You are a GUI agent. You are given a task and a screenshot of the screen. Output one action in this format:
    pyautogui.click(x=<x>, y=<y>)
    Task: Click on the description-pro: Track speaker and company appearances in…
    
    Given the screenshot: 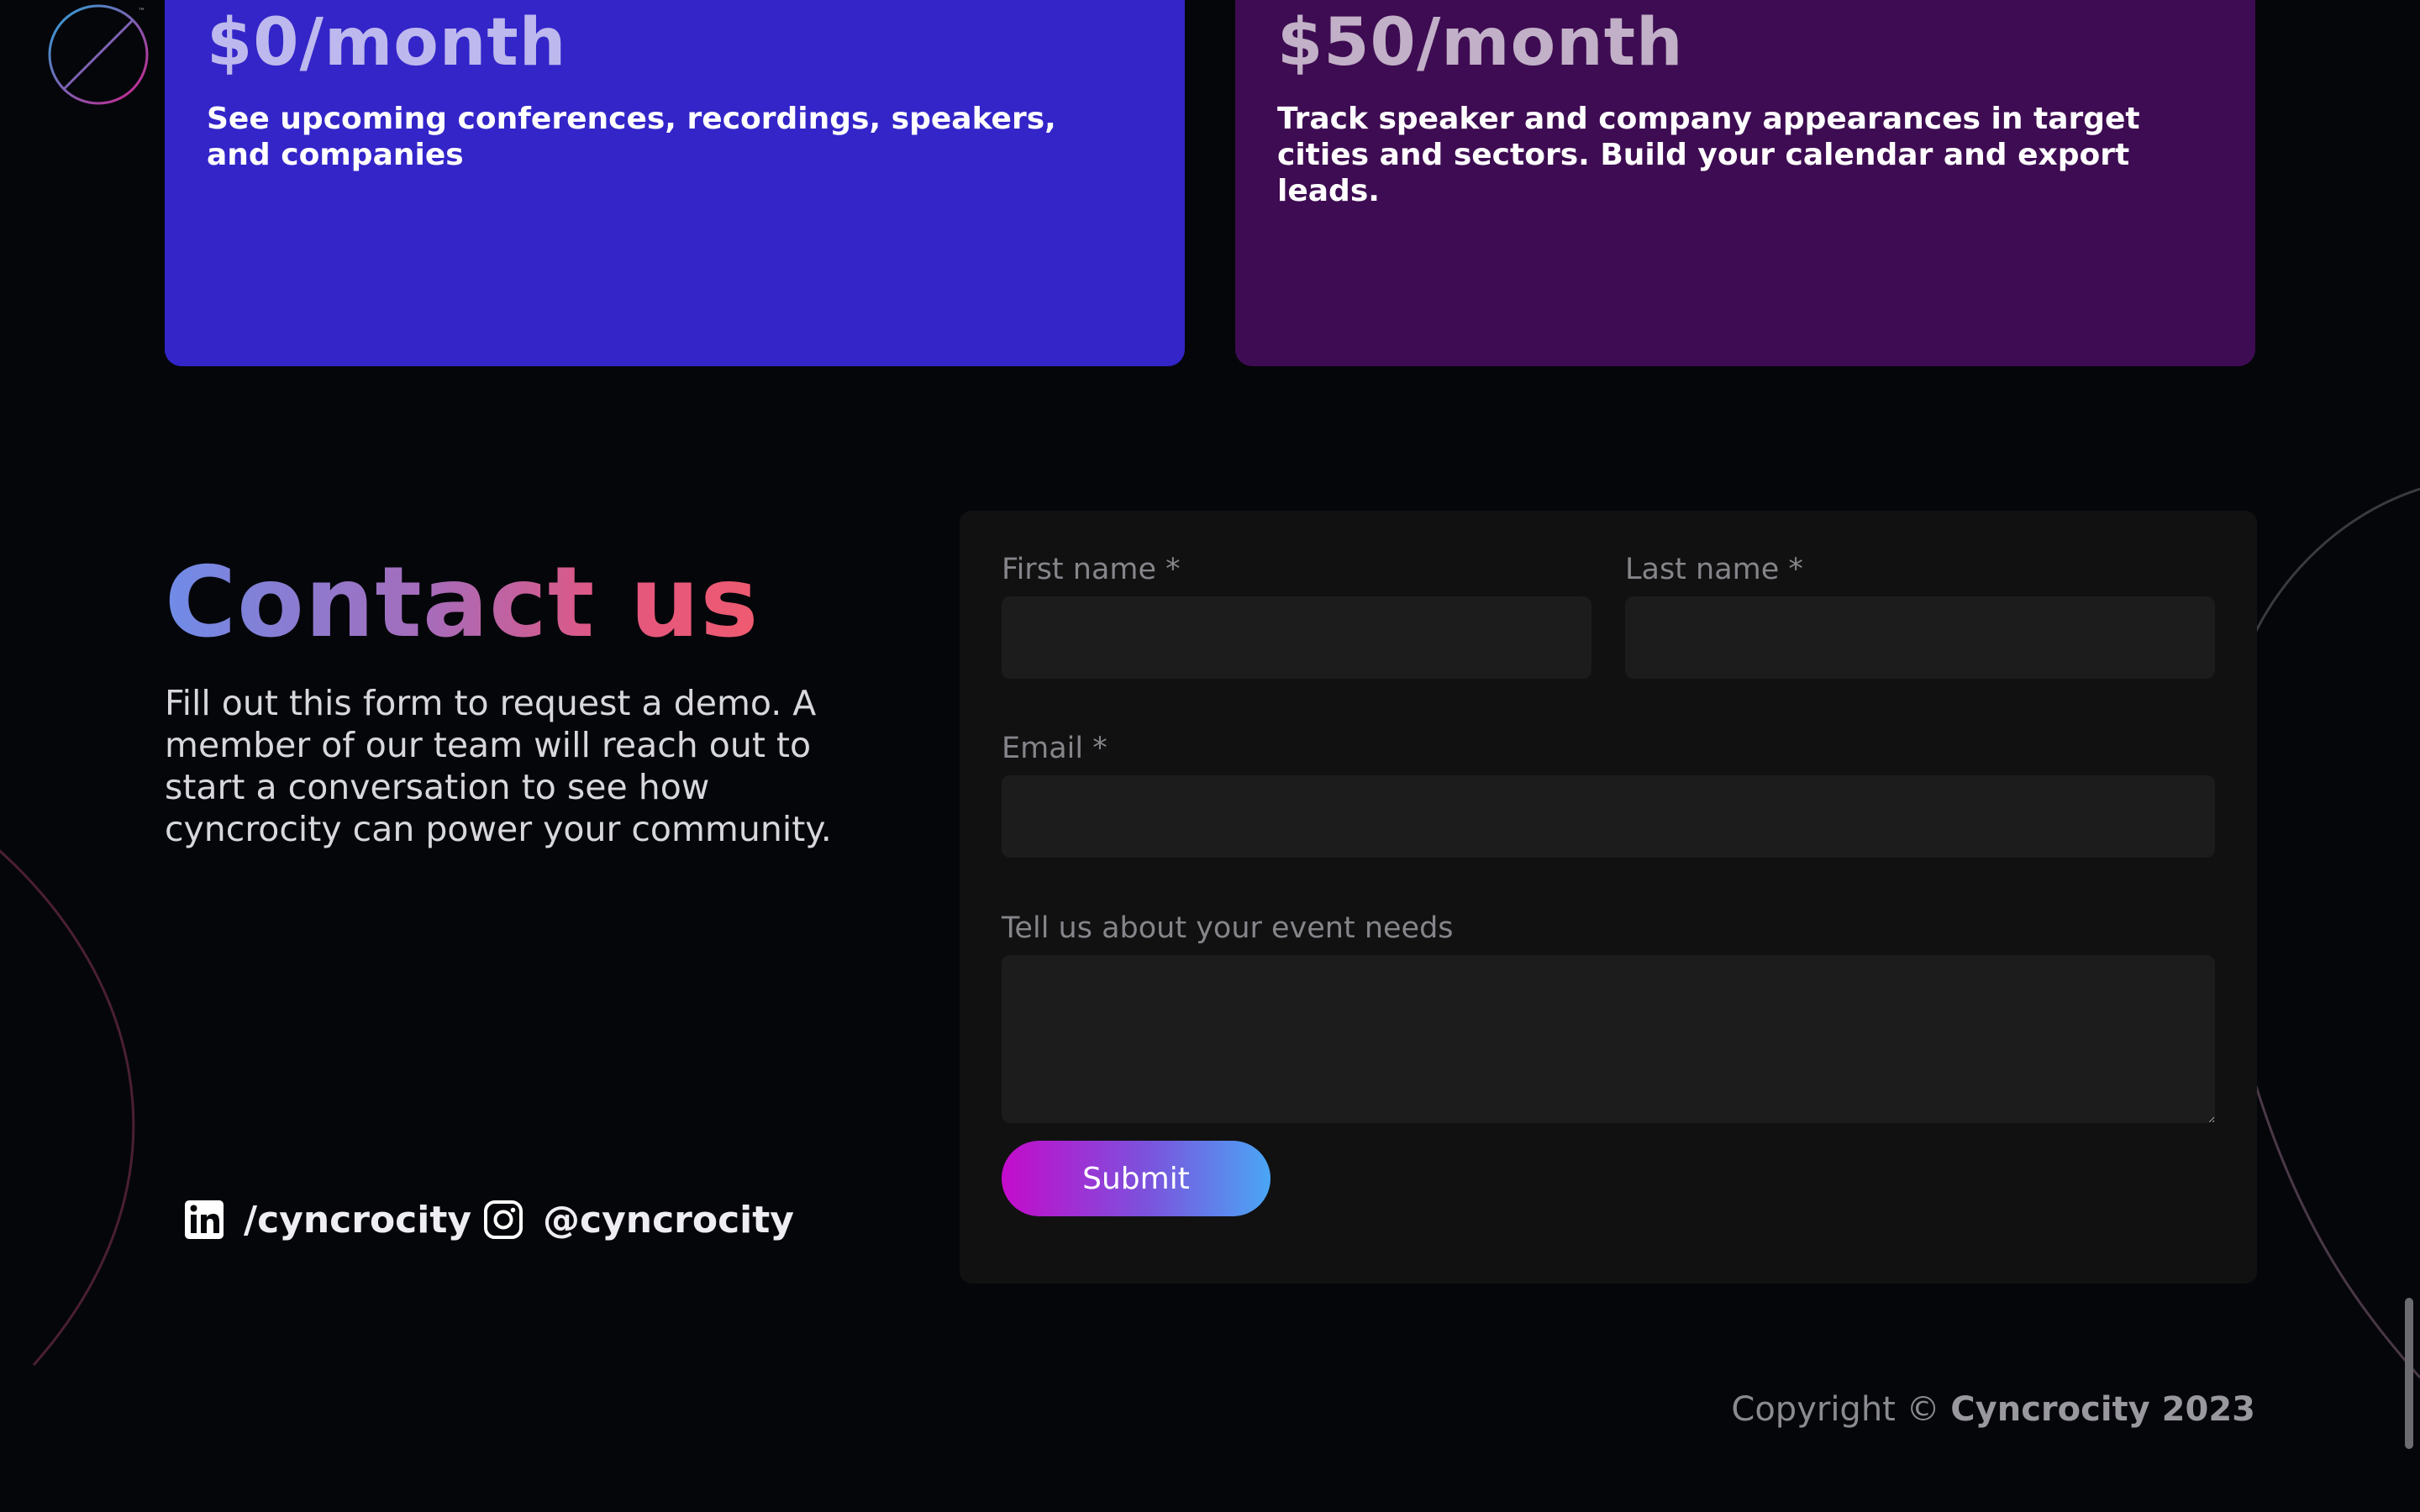 What is the action you would take?
    pyautogui.click(x=1709, y=155)
    